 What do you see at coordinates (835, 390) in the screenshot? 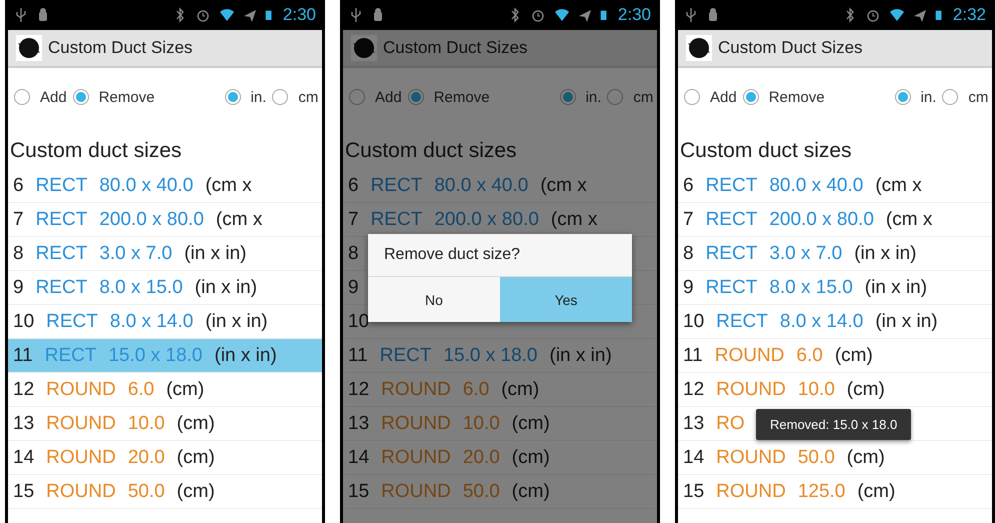
I see `duct-size-row: 12 ROUND 10.0 (cm)` at bounding box center [835, 390].